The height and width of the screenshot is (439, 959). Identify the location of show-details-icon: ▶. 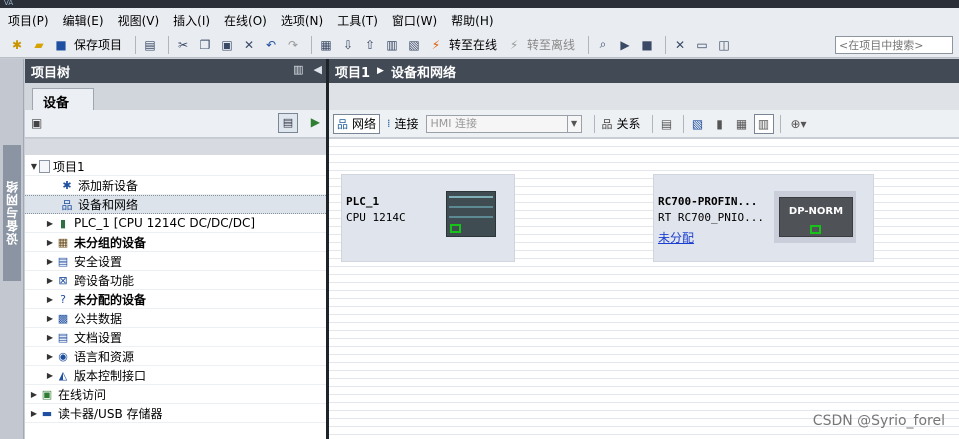
(315, 122).